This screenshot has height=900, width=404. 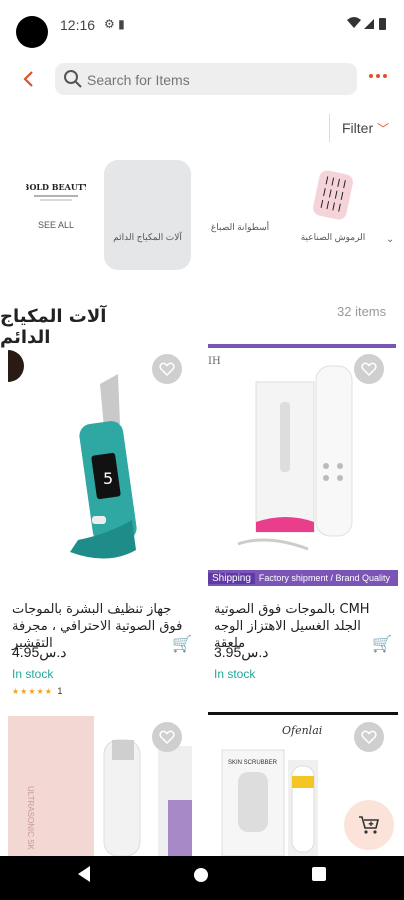 What do you see at coordinates (302, 730) in the screenshot?
I see `svg-text: Ofenlai` at bounding box center [302, 730].